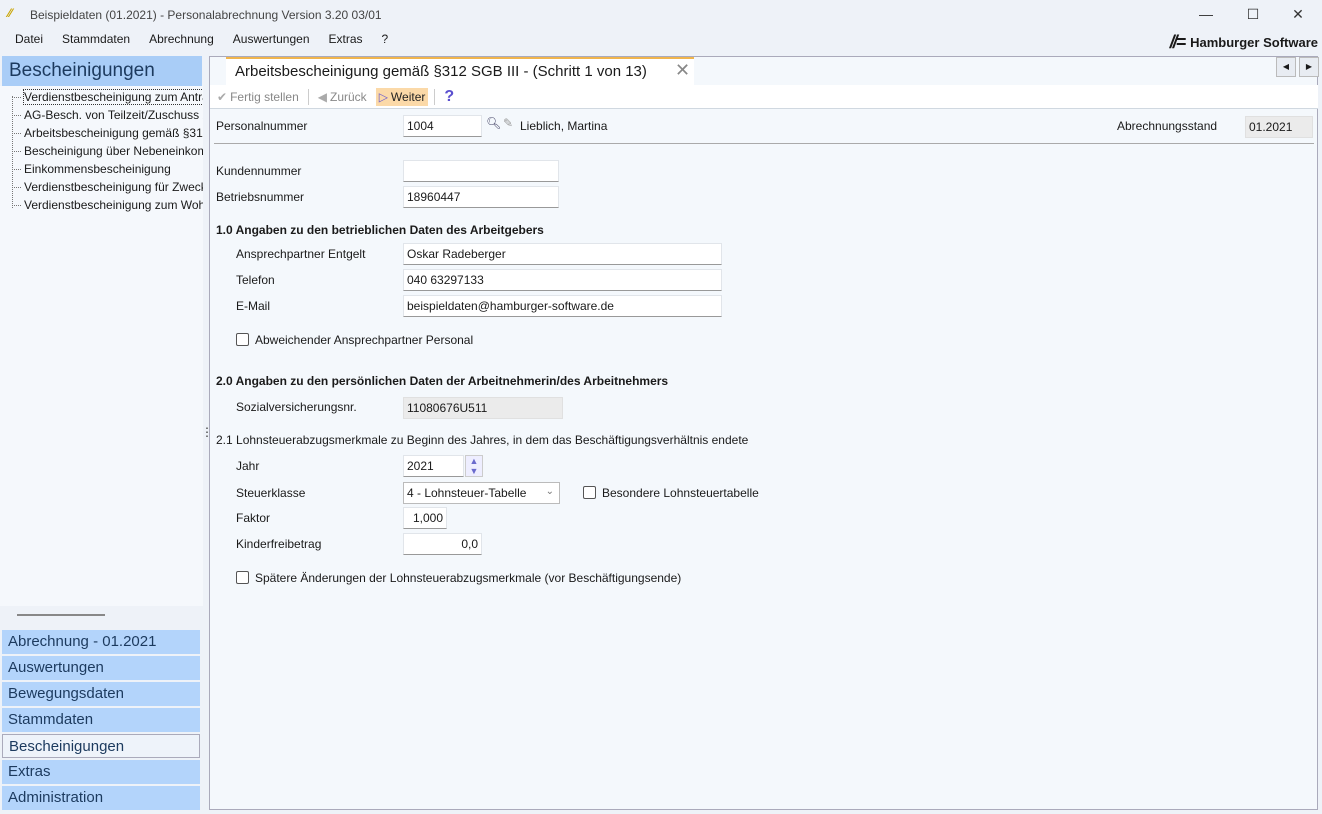 The height and width of the screenshot is (814, 1322). Describe the element at coordinates (481, 197) in the screenshot. I see `betriebsnummer-input: 18960447` at that location.